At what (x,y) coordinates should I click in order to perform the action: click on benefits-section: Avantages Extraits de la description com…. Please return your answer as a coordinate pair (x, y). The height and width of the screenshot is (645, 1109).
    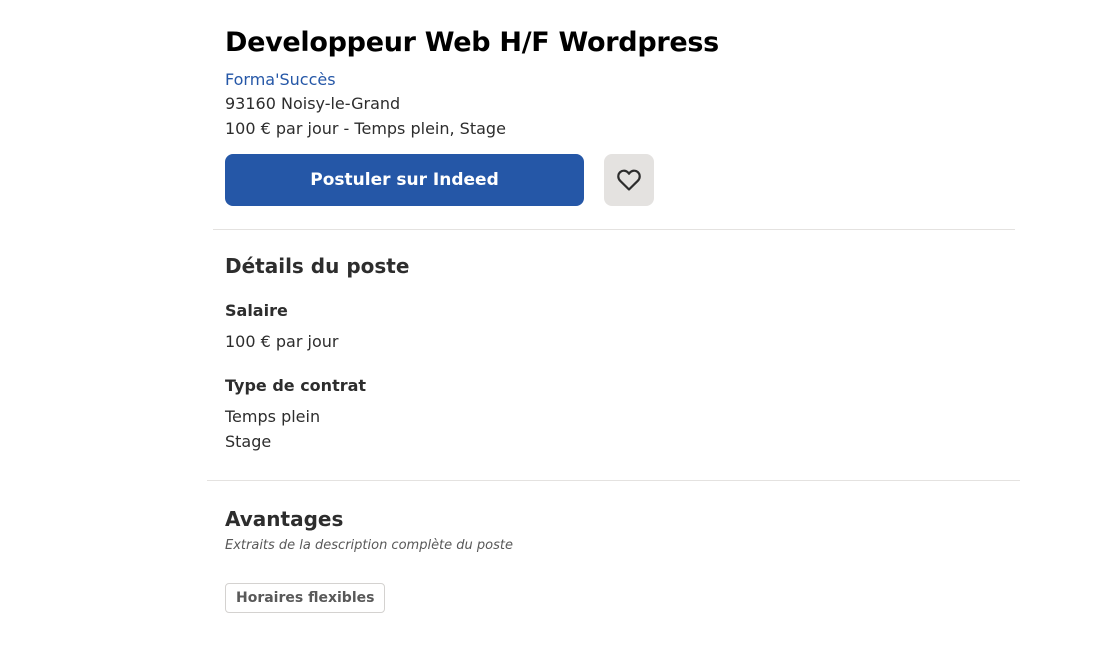
    Looking at the image, I should click on (369, 559).